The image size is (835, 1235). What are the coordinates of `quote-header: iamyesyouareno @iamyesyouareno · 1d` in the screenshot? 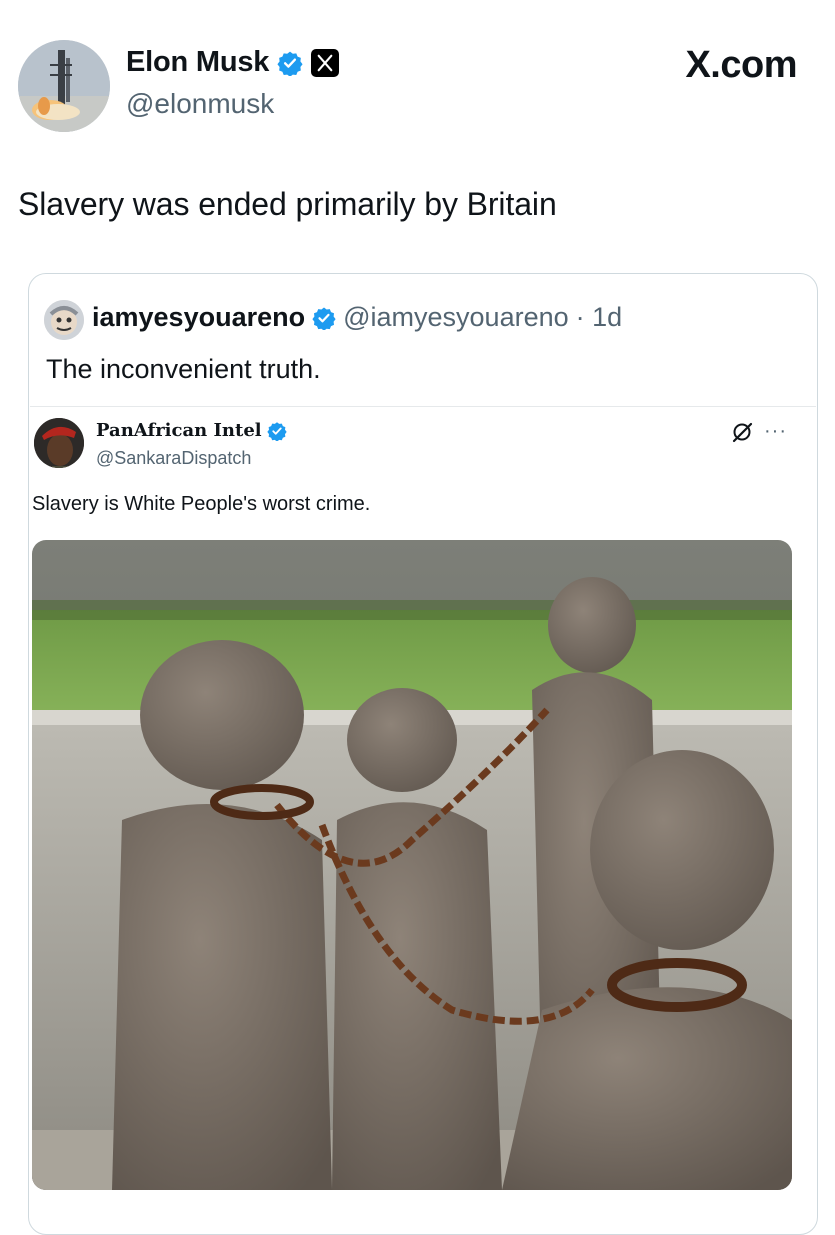 It's located at (357, 317).